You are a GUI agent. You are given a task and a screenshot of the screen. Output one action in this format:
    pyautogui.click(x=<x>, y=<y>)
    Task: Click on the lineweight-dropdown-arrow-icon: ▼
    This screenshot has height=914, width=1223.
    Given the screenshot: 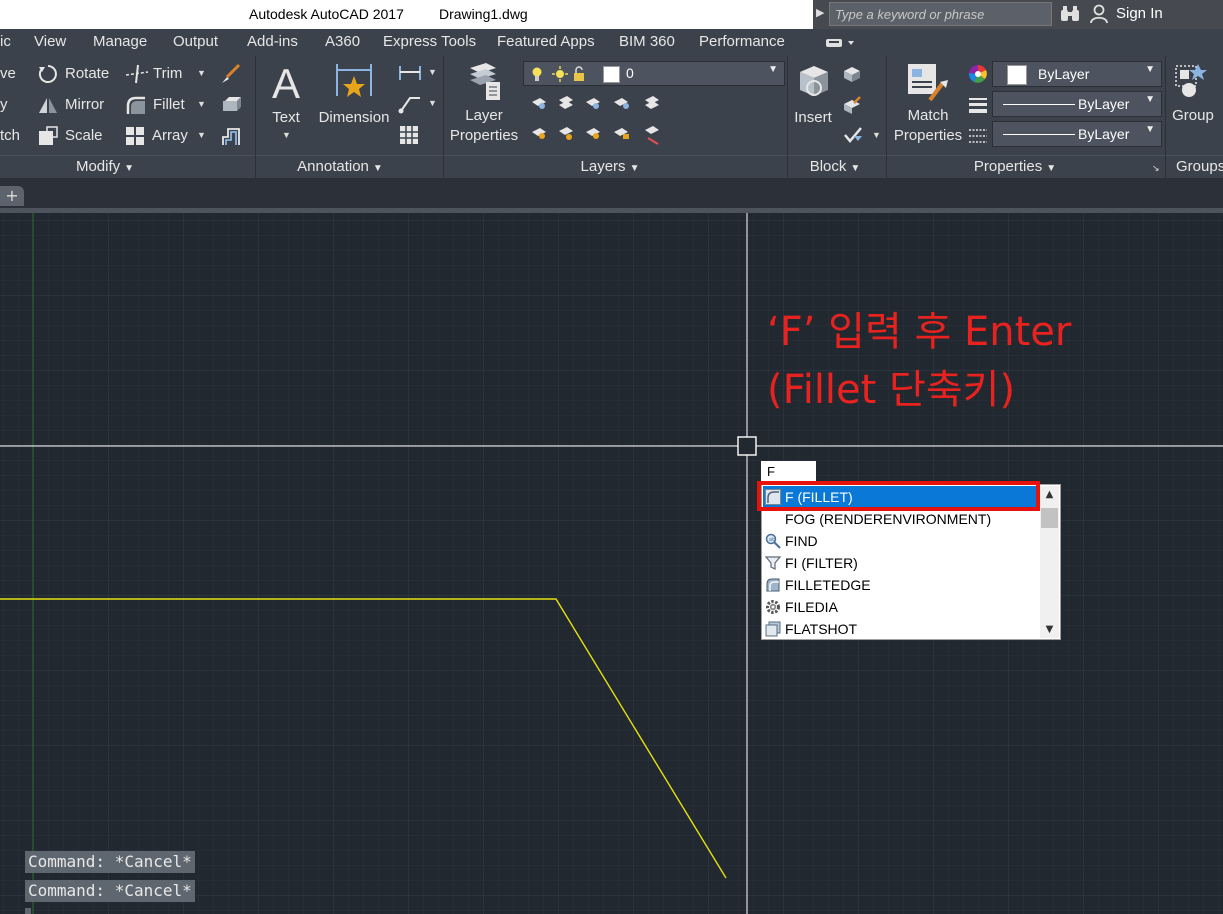 What is the action you would take?
    pyautogui.click(x=1150, y=99)
    